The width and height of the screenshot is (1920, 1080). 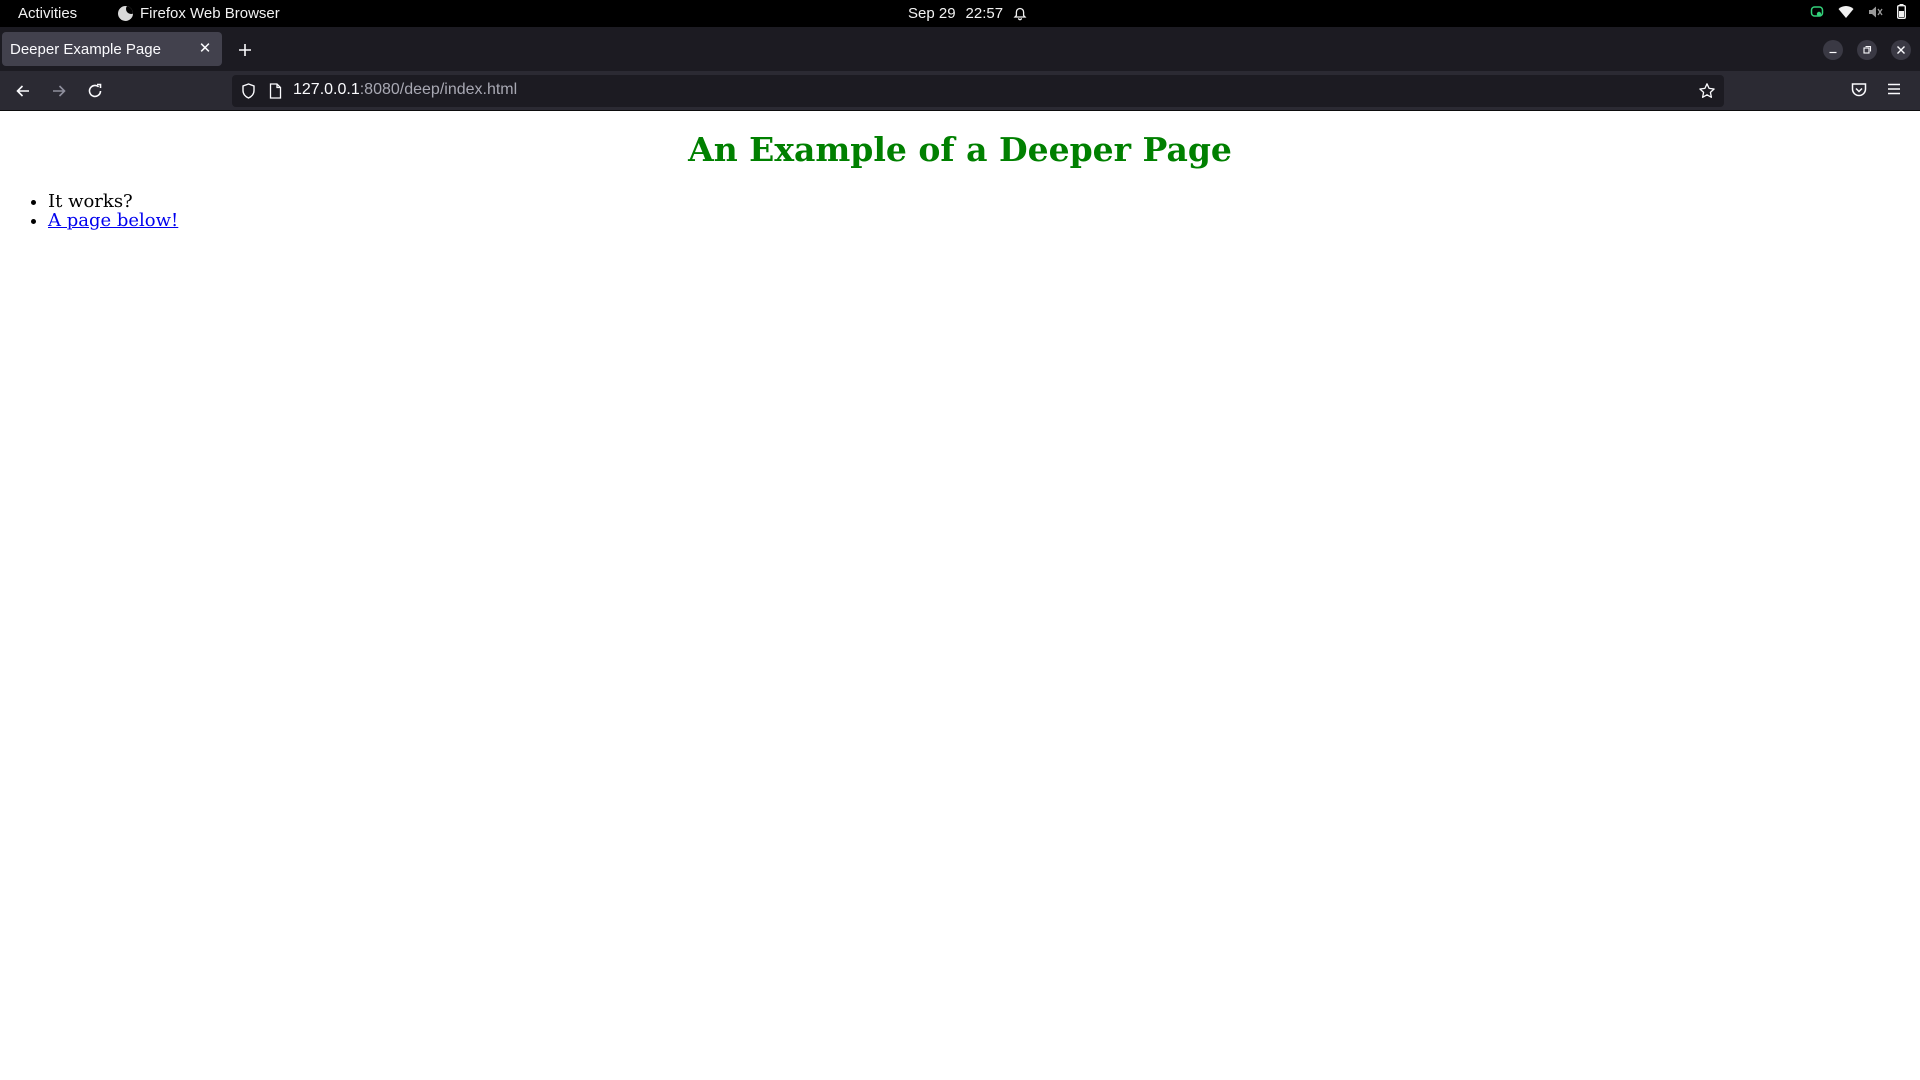 I want to click on app-menu: Firefox Web Browser, so click(x=199, y=13).